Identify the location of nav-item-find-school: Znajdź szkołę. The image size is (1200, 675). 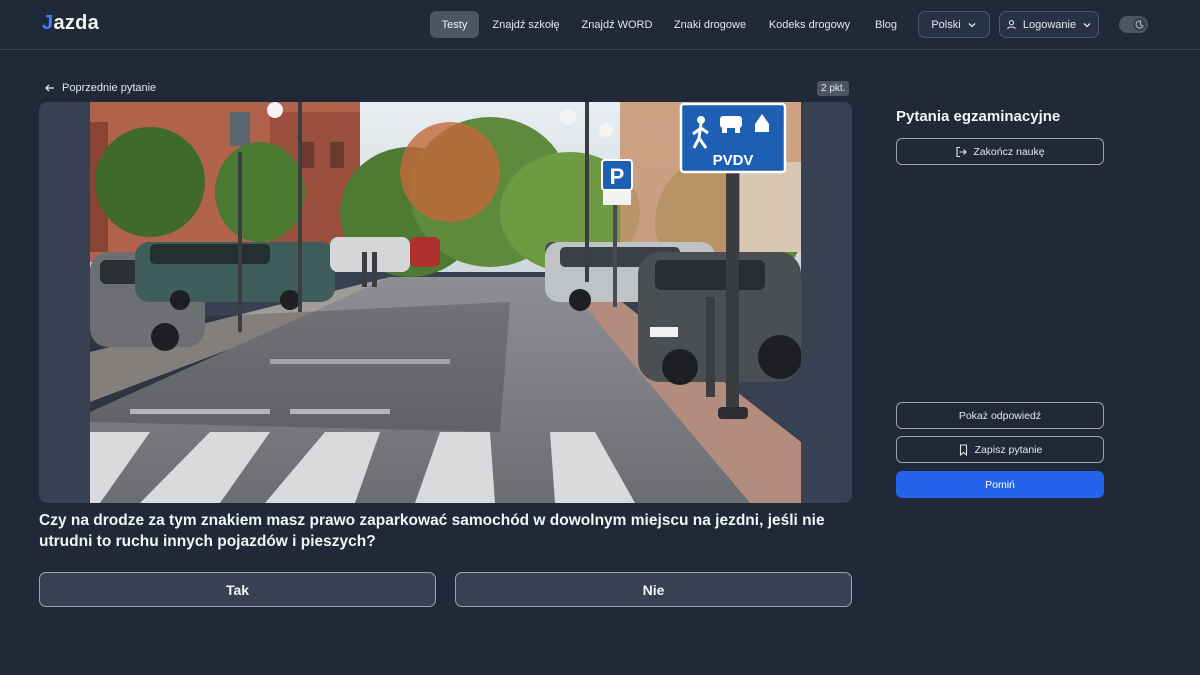
(526, 24).